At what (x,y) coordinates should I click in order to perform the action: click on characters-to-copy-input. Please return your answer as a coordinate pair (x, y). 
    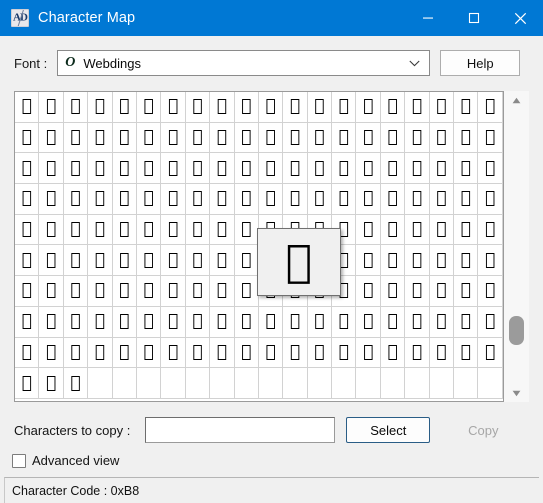
    Looking at the image, I should click on (240, 430).